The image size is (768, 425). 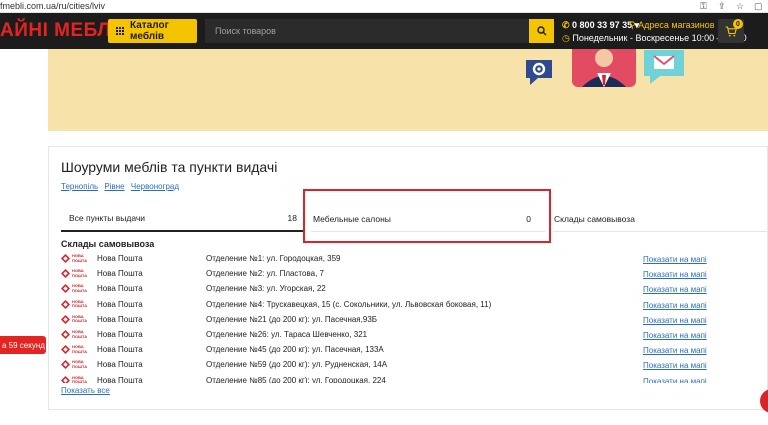 I want to click on cart-count-badge: 0, so click(x=738, y=24).